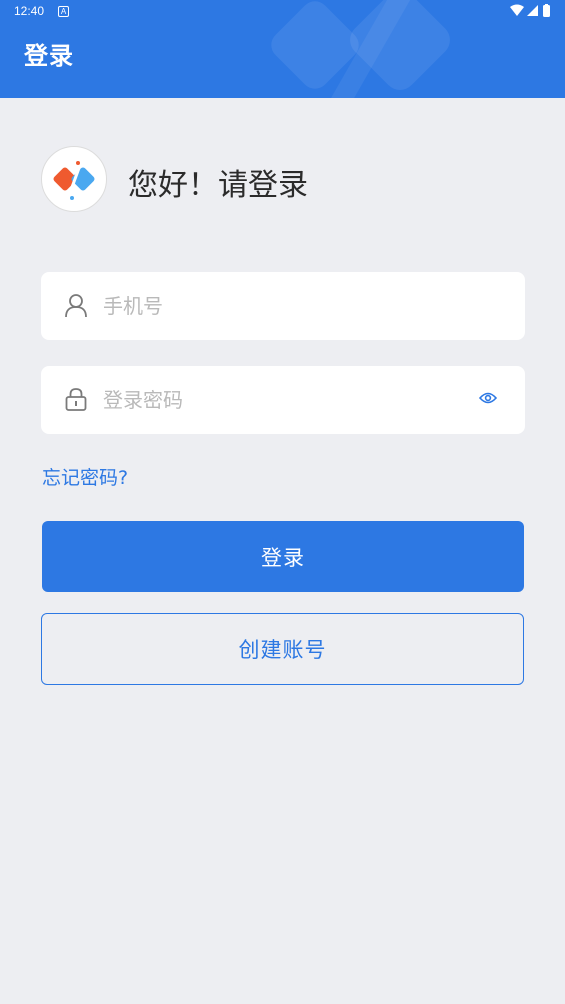 Image resolution: width=565 pixels, height=1004 pixels. I want to click on forgot-password-link: 忘记密码?, so click(85, 476).